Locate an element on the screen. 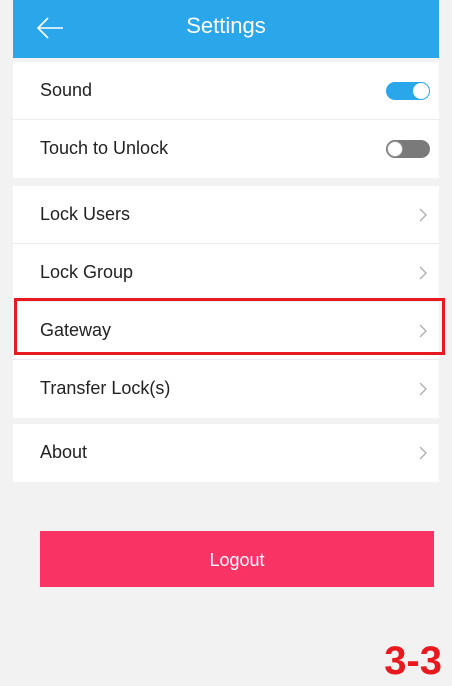 The image size is (452, 686). touch-to-unlock-toggle is located at coordinates (408, 149).